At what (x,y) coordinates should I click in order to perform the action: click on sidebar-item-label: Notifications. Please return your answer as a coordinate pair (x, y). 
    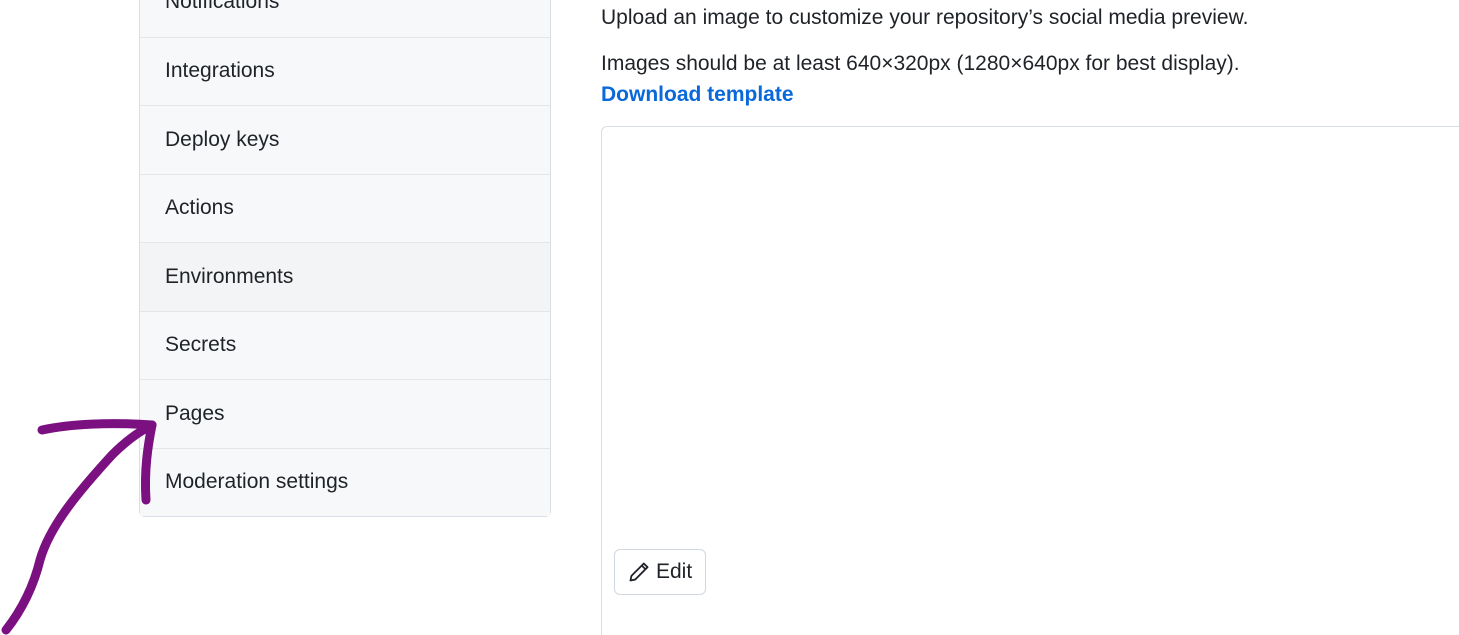
    Looking at the image, I should click on (222, 7).